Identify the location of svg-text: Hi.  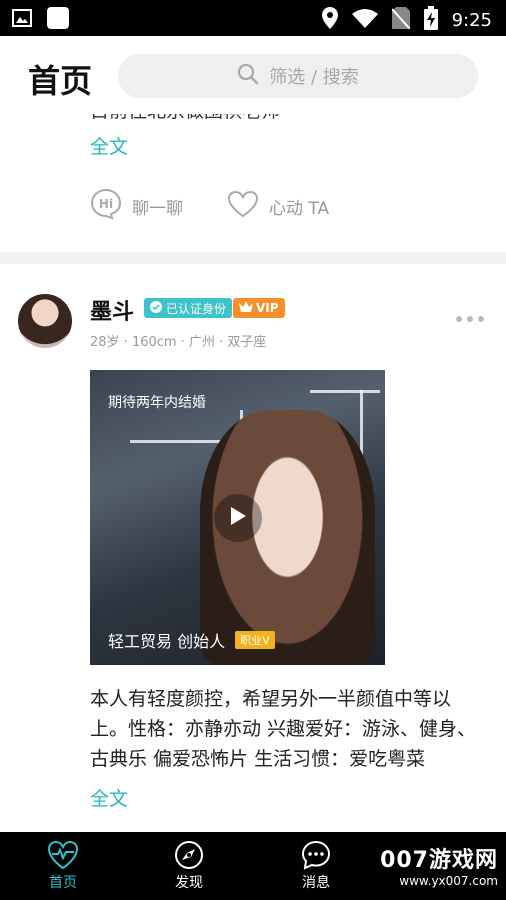
(106, 204).